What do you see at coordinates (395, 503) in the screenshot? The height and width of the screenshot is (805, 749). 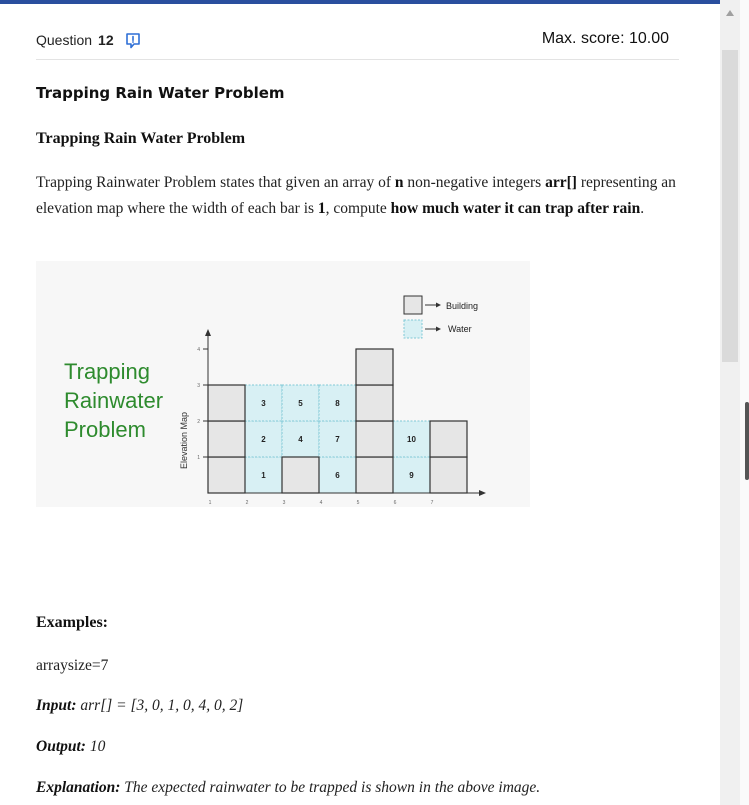 I see `x-tick-label: 6` at bounding box center [395, 503].